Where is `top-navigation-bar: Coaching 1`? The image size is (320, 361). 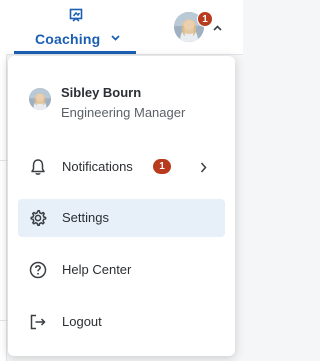
top-navigation-bar: Coaching 1 is located at coordinates (121, 27).